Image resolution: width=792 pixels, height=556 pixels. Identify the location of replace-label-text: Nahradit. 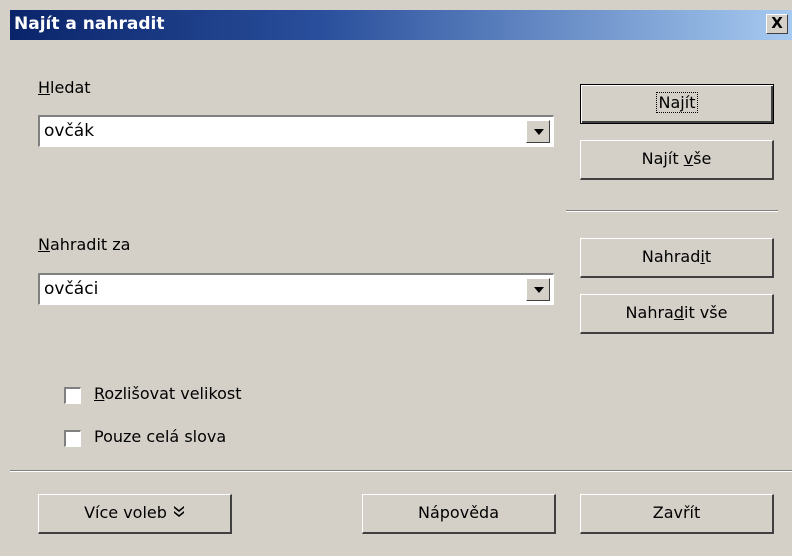
(676, 256).